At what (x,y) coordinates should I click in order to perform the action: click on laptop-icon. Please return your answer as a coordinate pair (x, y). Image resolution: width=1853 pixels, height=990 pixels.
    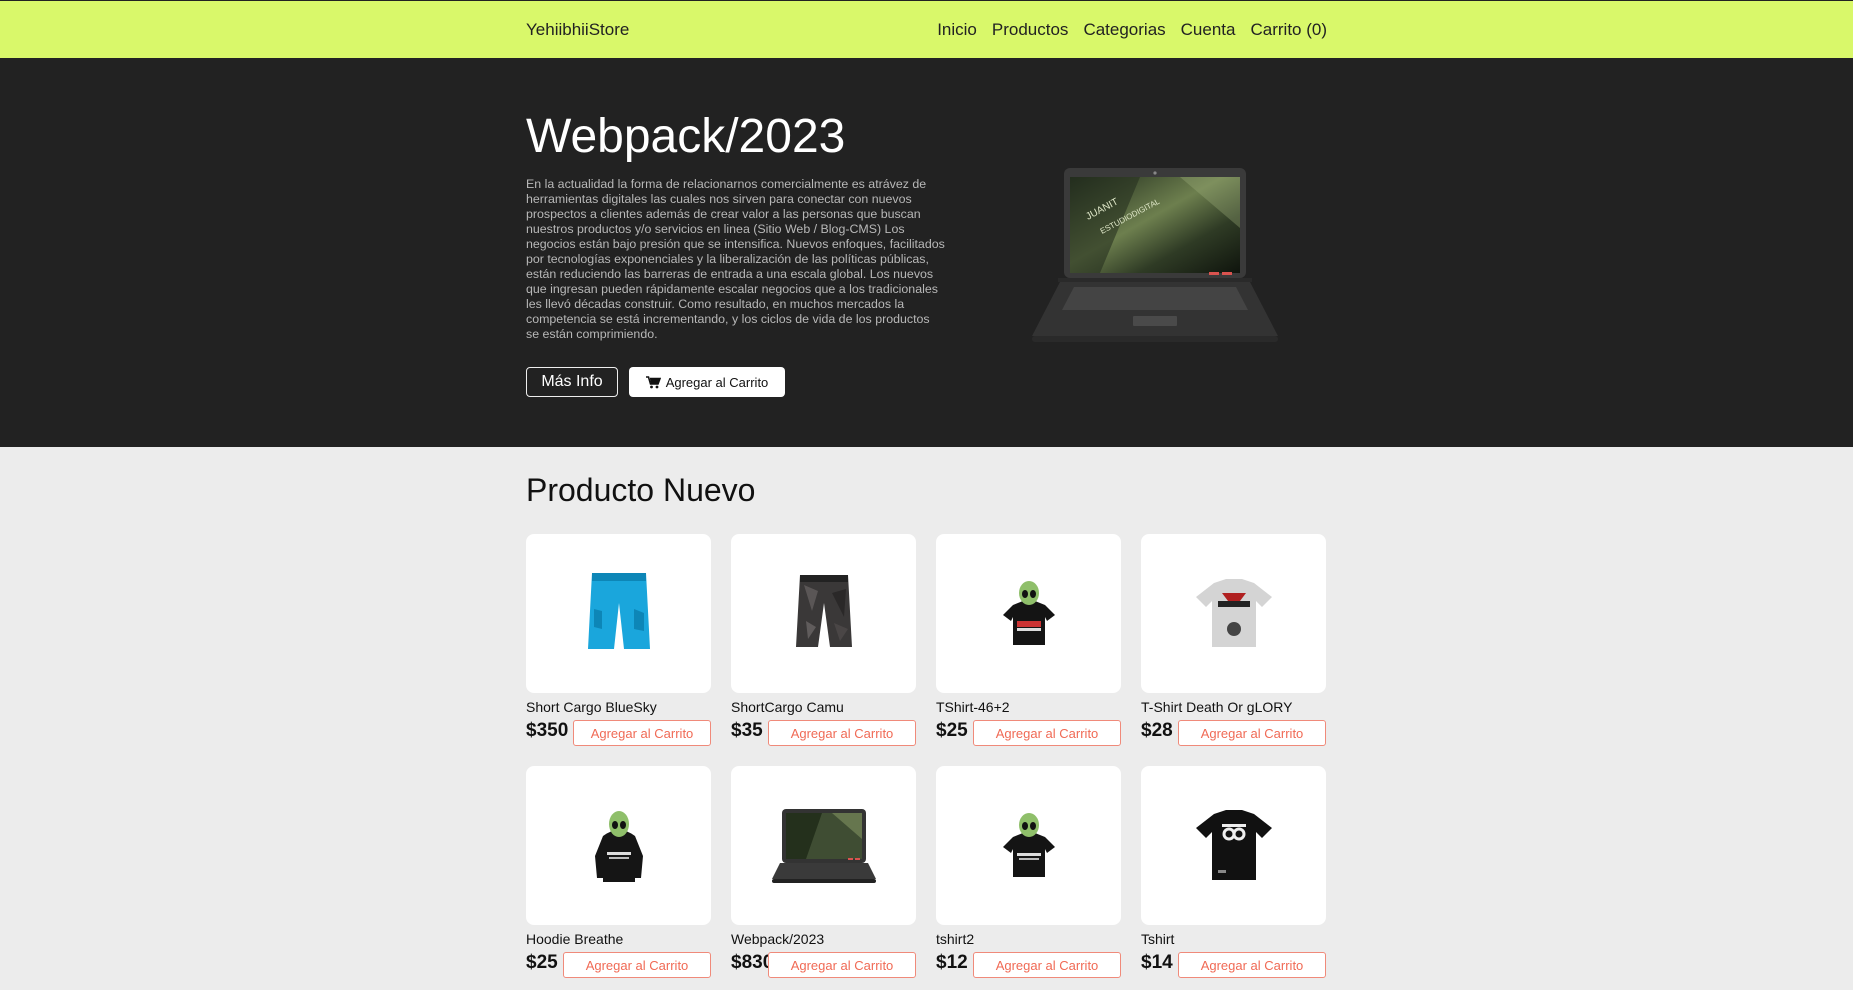
    Looking at the image, I should click on (823, 845).